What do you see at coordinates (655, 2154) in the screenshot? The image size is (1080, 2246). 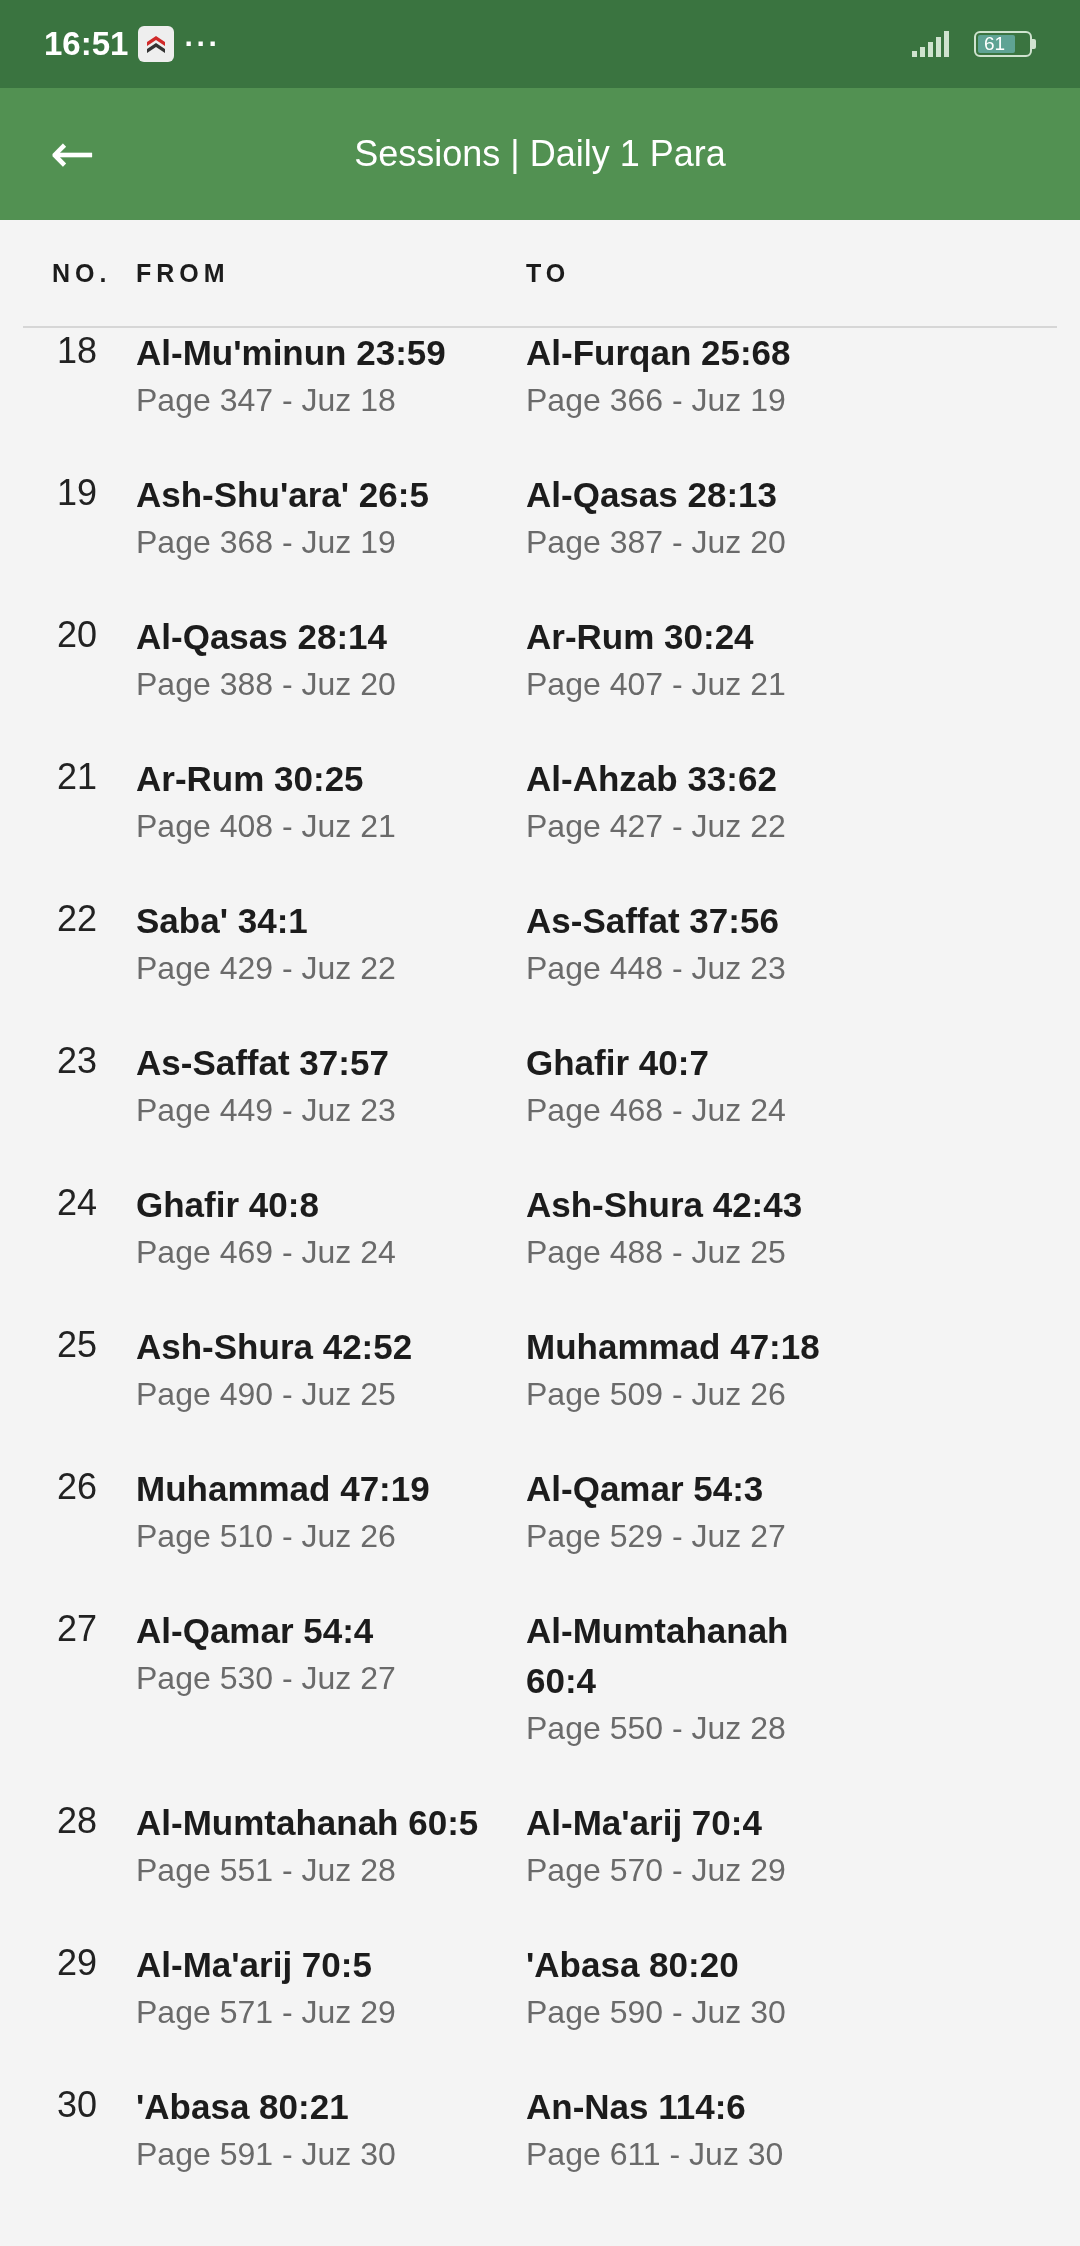 I see `end-page: Page 611 - Juz 30` at bounding box center [655, 2154].